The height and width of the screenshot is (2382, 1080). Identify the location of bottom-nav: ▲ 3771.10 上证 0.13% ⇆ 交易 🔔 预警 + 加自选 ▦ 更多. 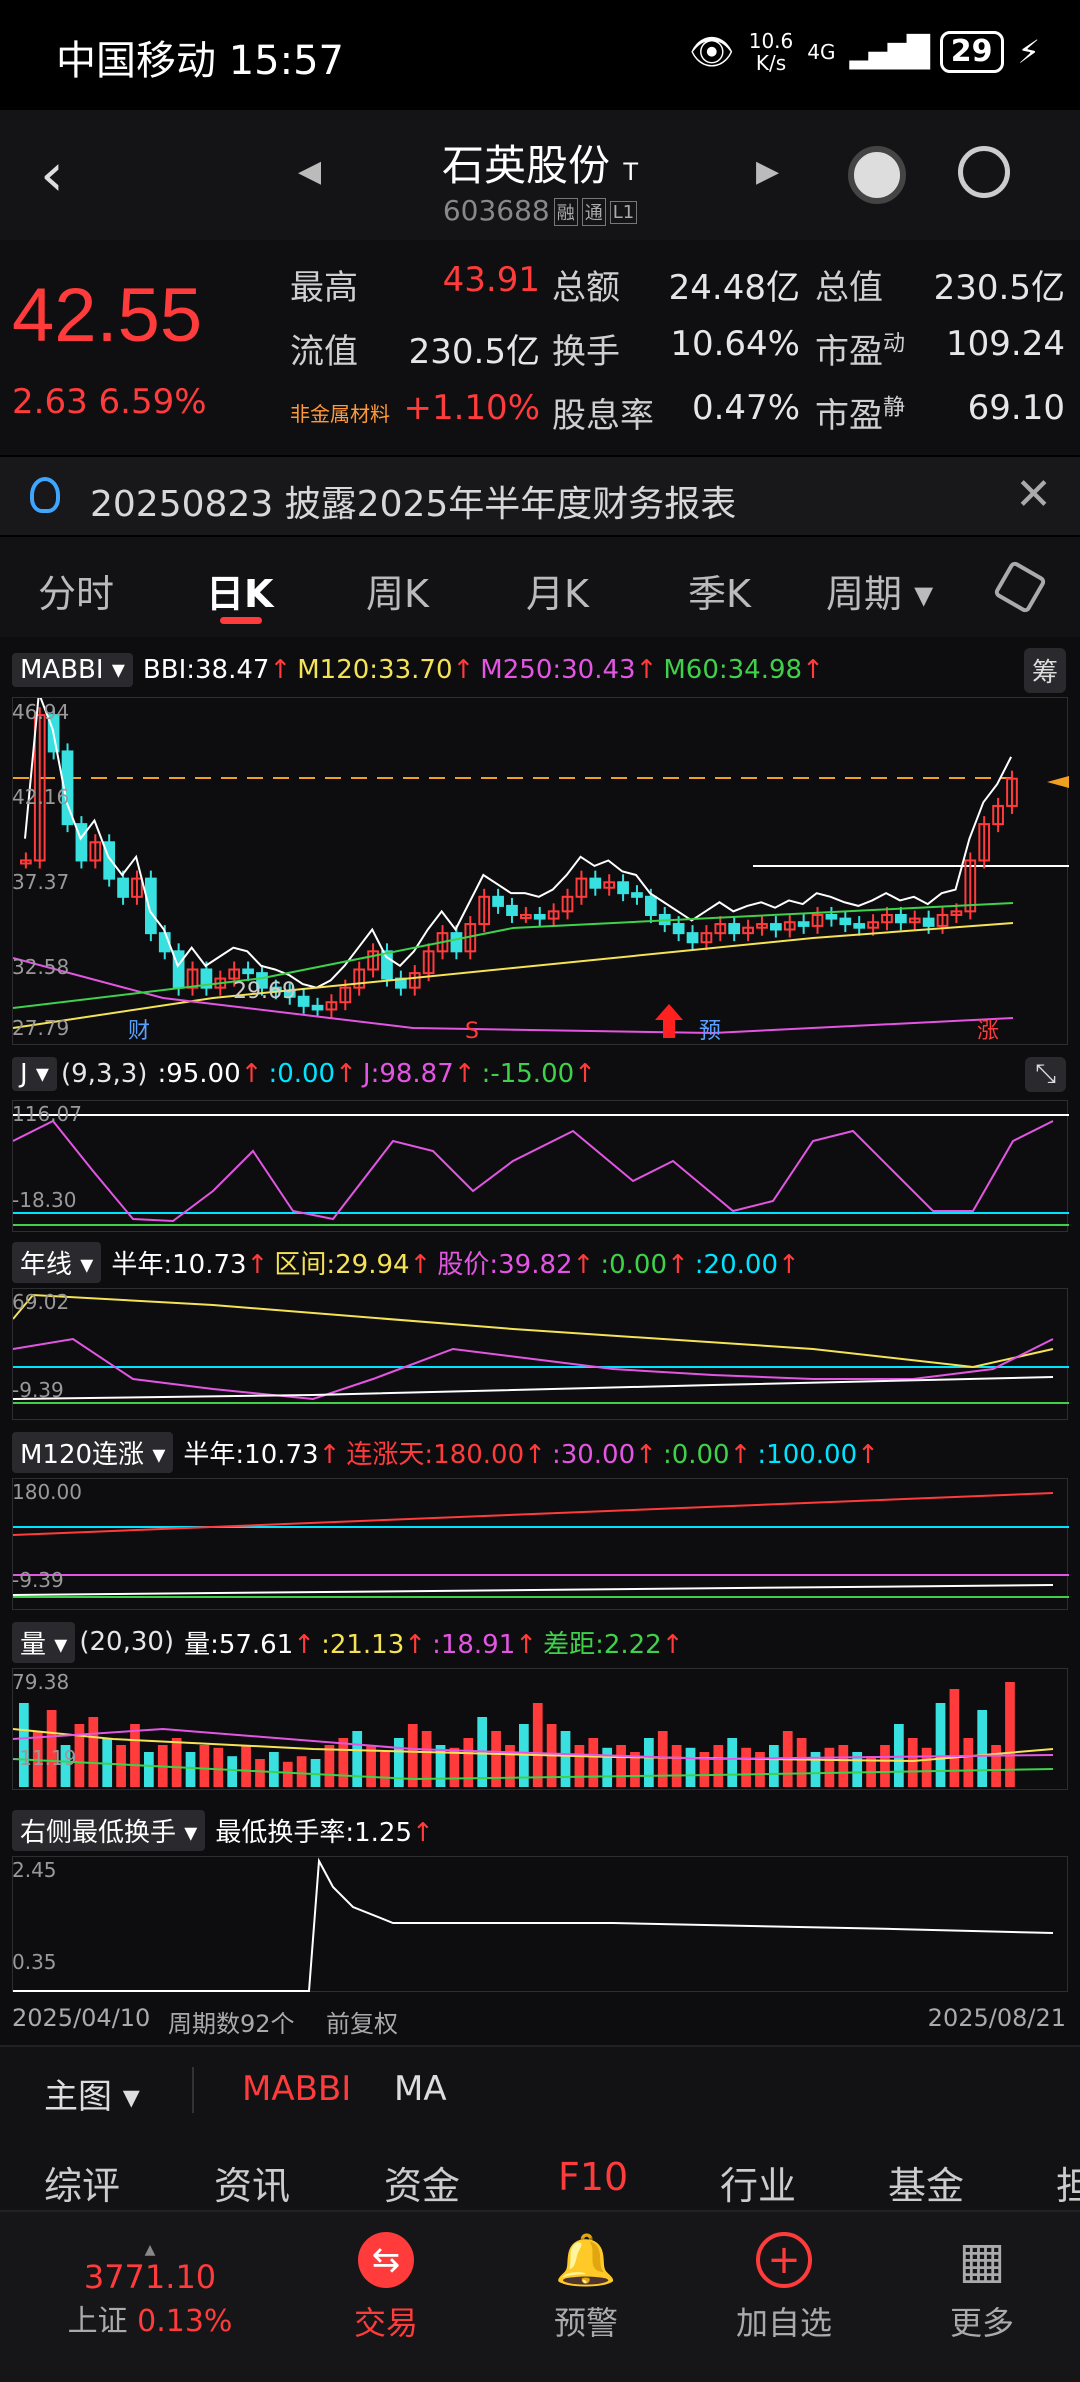
(540, 2296).